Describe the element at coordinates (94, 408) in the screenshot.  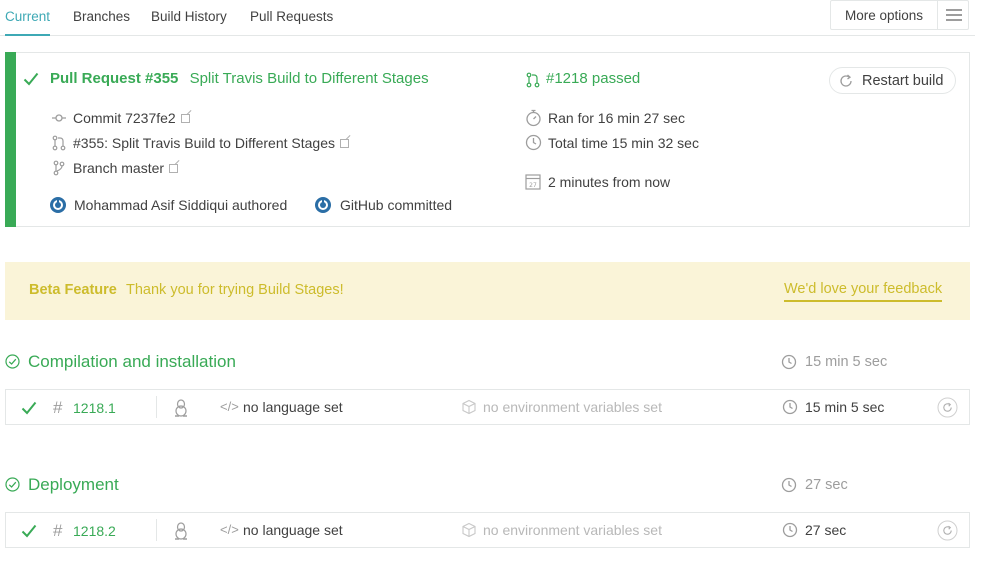
I see `job-number: 1218.1` at that location.